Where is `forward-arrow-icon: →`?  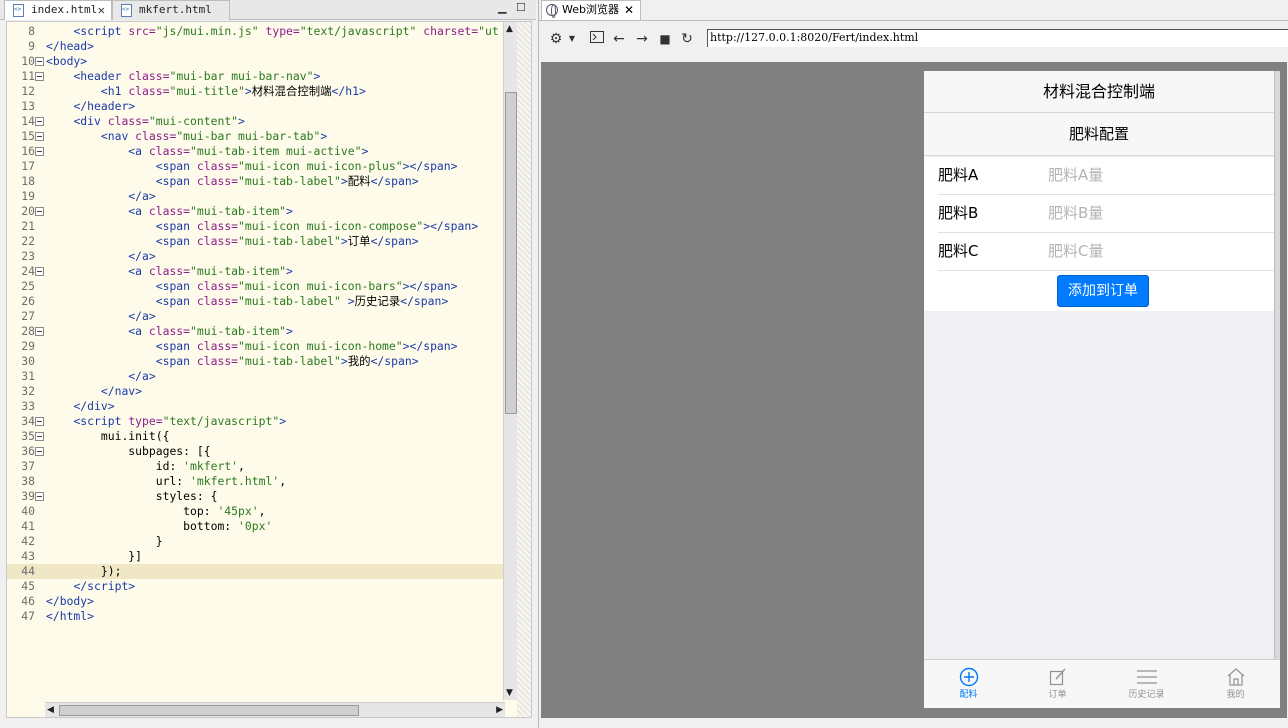
forward-arrow-icon: → is located at coordinates (642, 39).